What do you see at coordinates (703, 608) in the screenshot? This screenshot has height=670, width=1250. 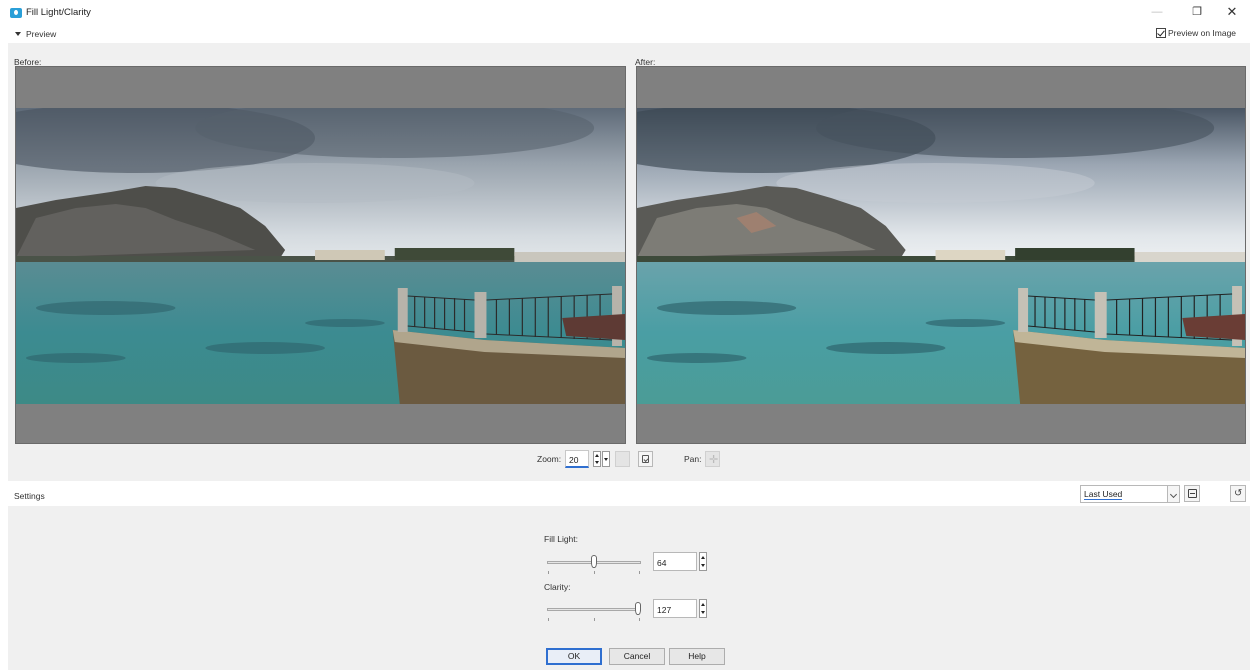 I see `clarity-spinner` at bounding box center [703, 608].